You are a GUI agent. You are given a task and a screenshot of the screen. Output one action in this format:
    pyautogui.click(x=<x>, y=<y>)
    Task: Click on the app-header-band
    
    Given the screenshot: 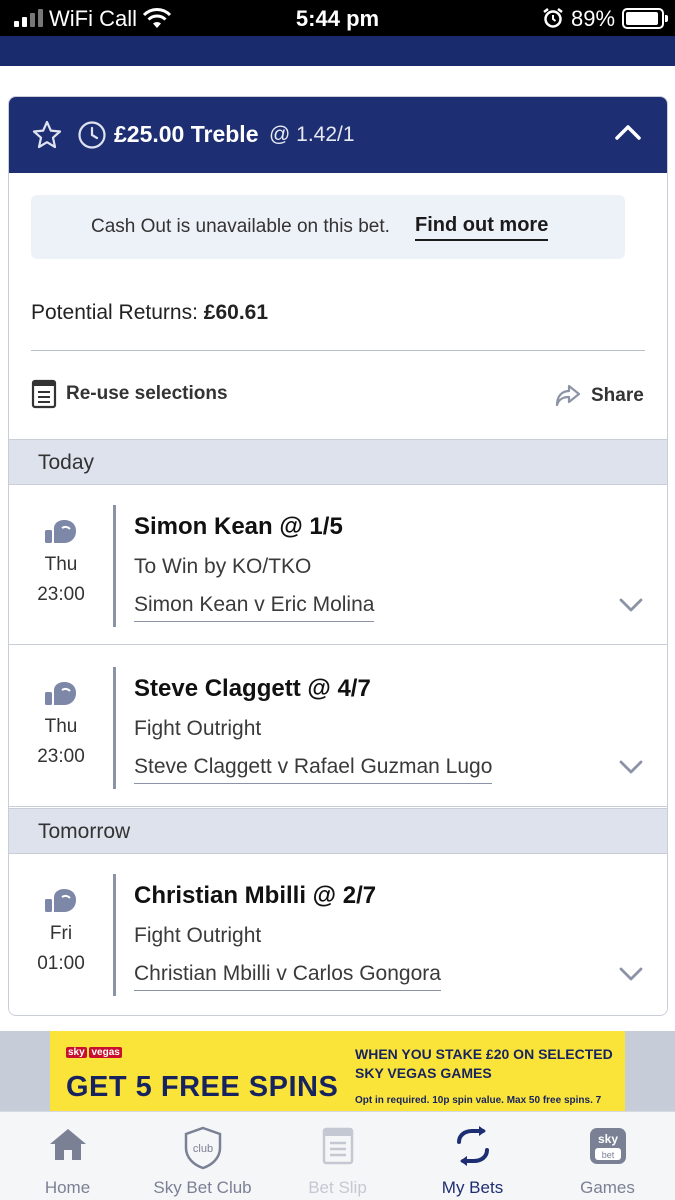 What is the action you would take?
    pyautogui.click(x=337, y=51)
    